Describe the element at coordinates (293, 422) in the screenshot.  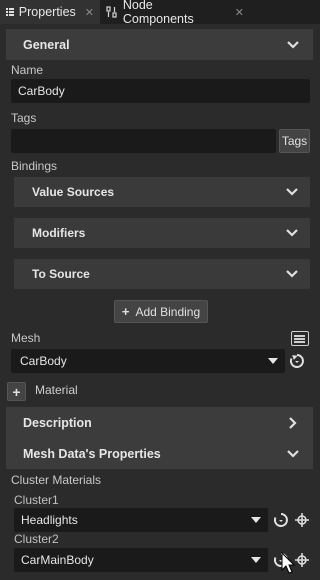
I see `chevron-right-icon` at that location.